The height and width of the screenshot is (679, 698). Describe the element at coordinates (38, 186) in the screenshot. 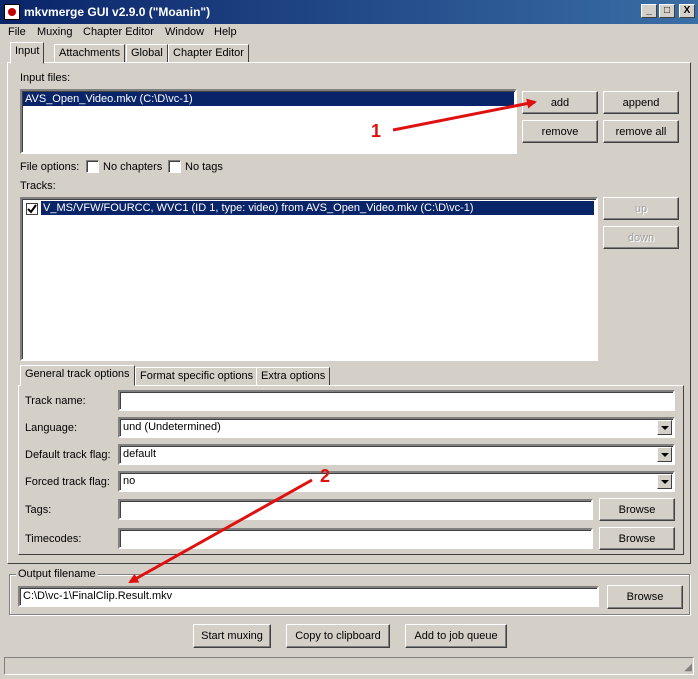

I see `tracks-label: Tracks:` at that location.